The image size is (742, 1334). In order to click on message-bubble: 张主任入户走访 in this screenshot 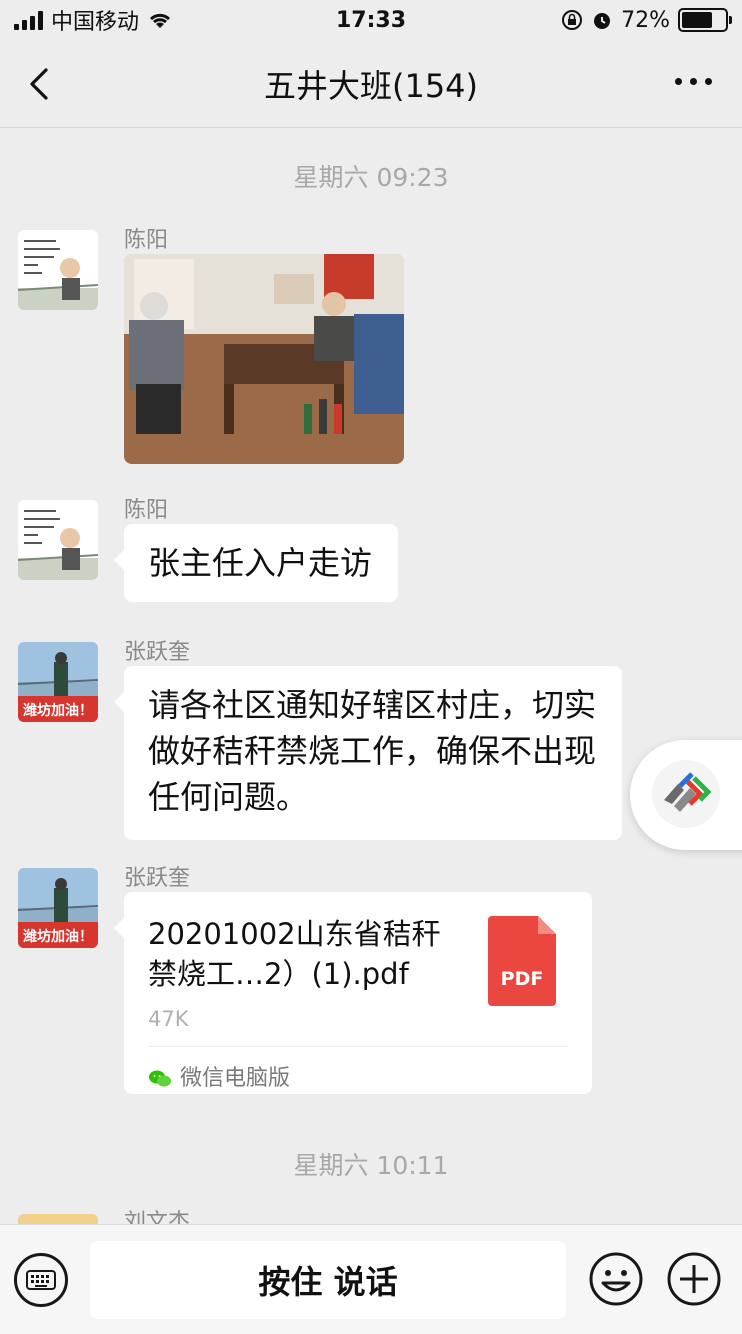, I will do `click(256, 563)`.